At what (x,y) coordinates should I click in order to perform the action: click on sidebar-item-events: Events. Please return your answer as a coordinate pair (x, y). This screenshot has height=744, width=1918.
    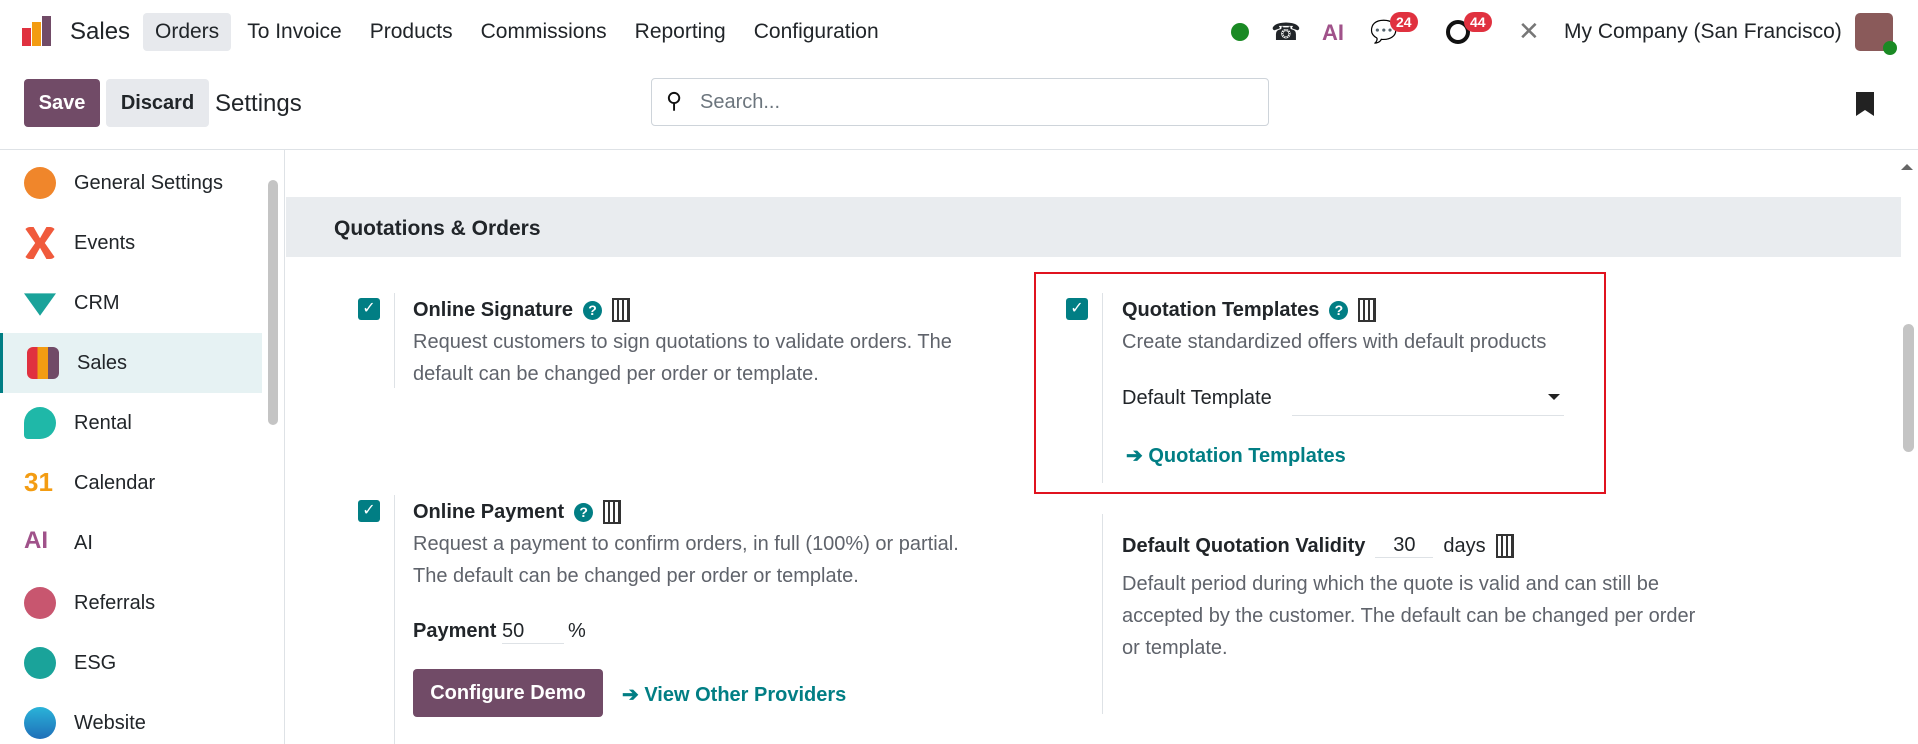
    Looking at the image, I should click on (131, 243).